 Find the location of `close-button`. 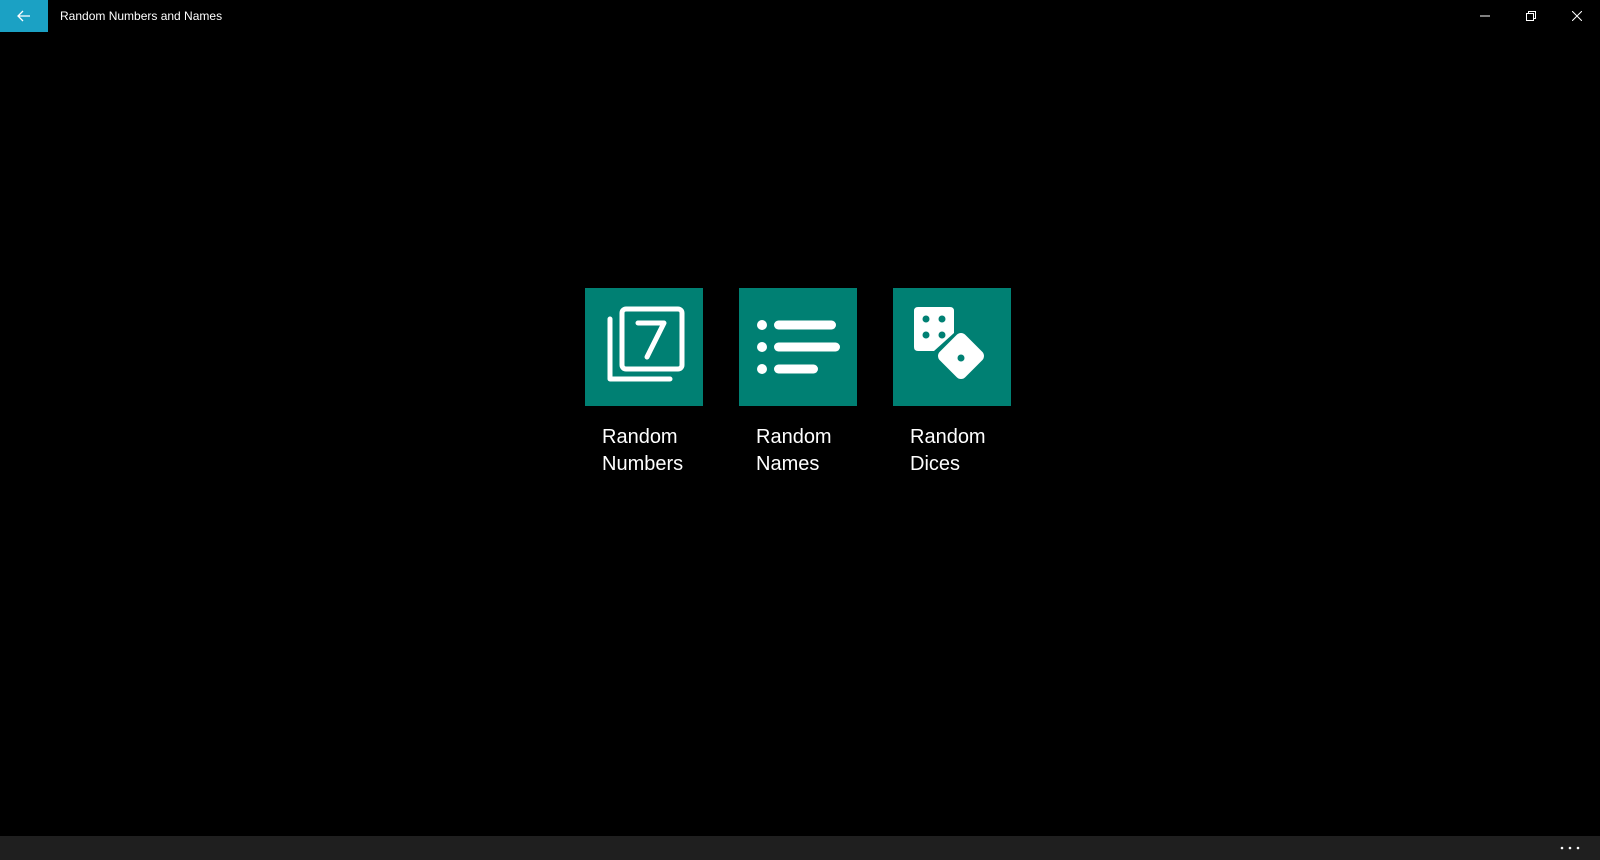

close-button is located at coordinates (1577, 16).